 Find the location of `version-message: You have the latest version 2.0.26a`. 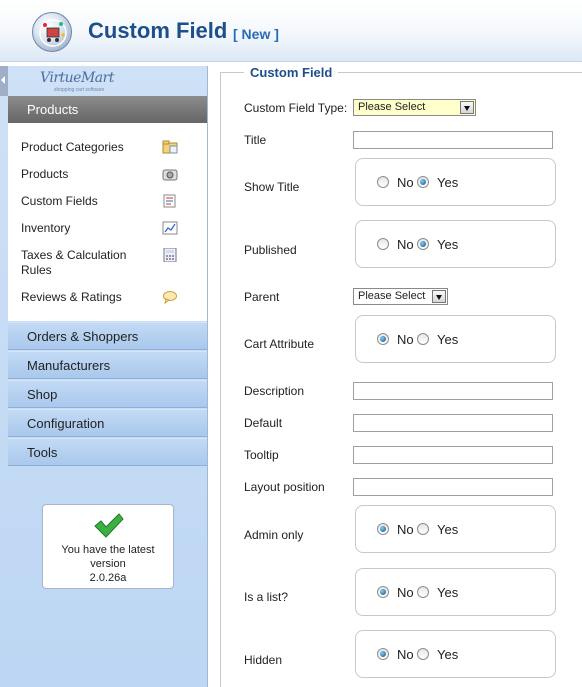

version-message: You have the latest version 2.0.26a is located at coordinates (108, 564).